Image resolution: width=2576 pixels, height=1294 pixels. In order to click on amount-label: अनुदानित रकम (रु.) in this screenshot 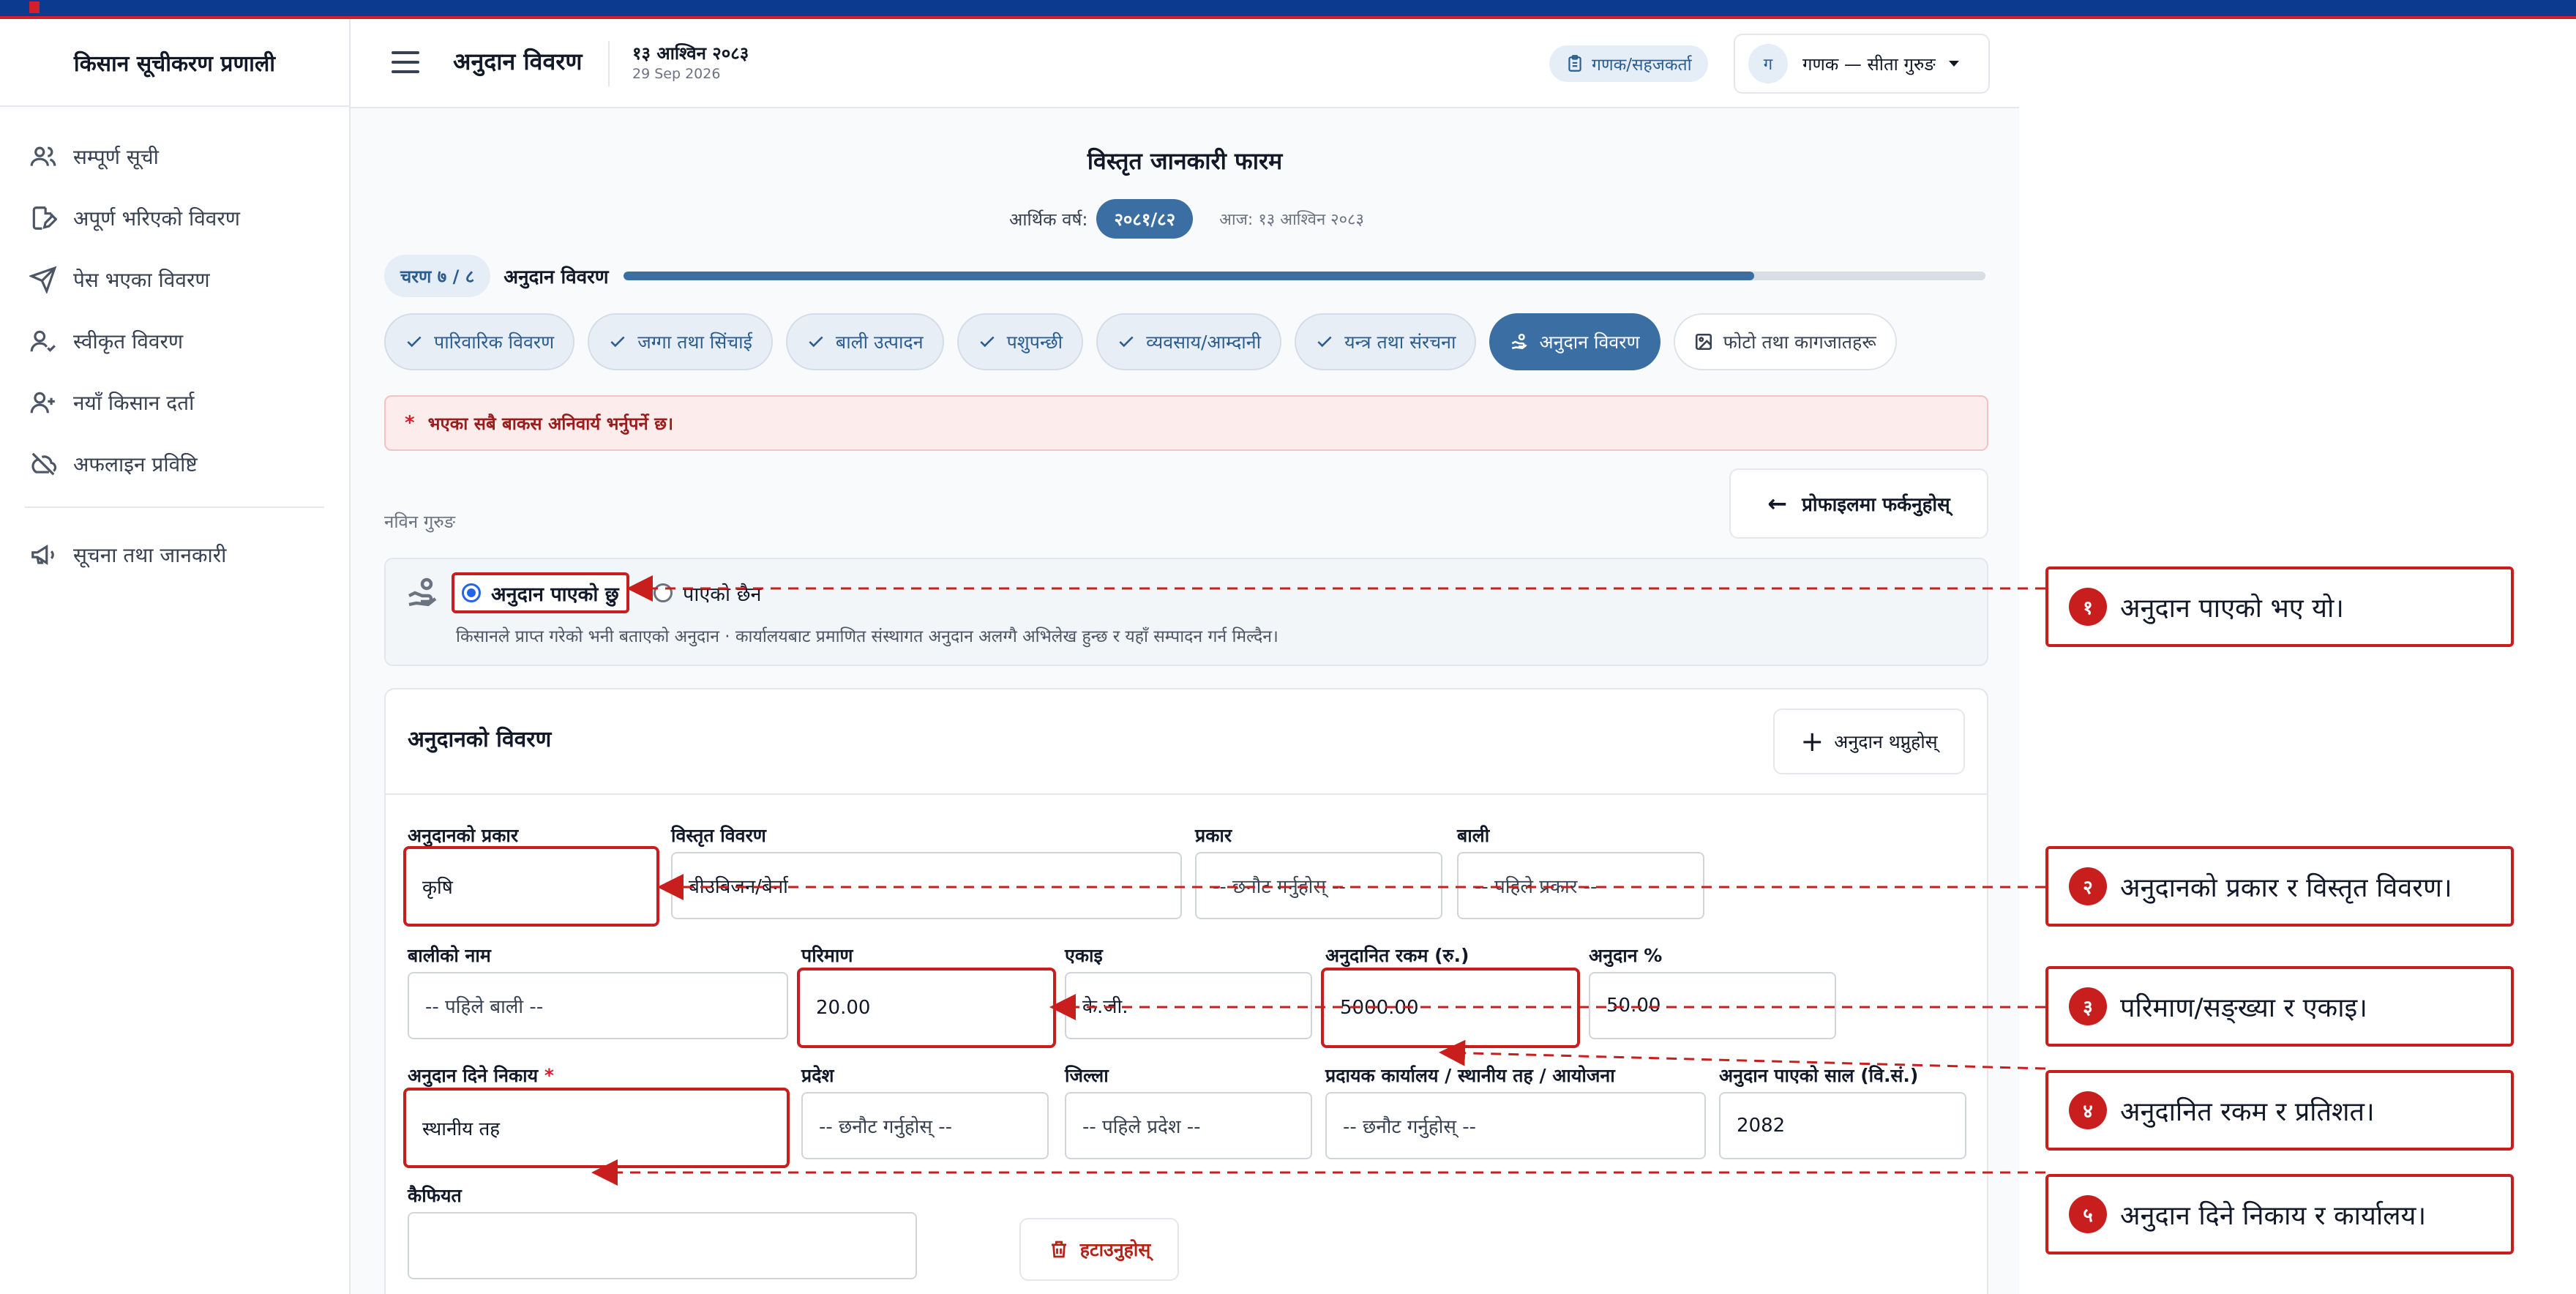, I will do `click(1397, 955)`.